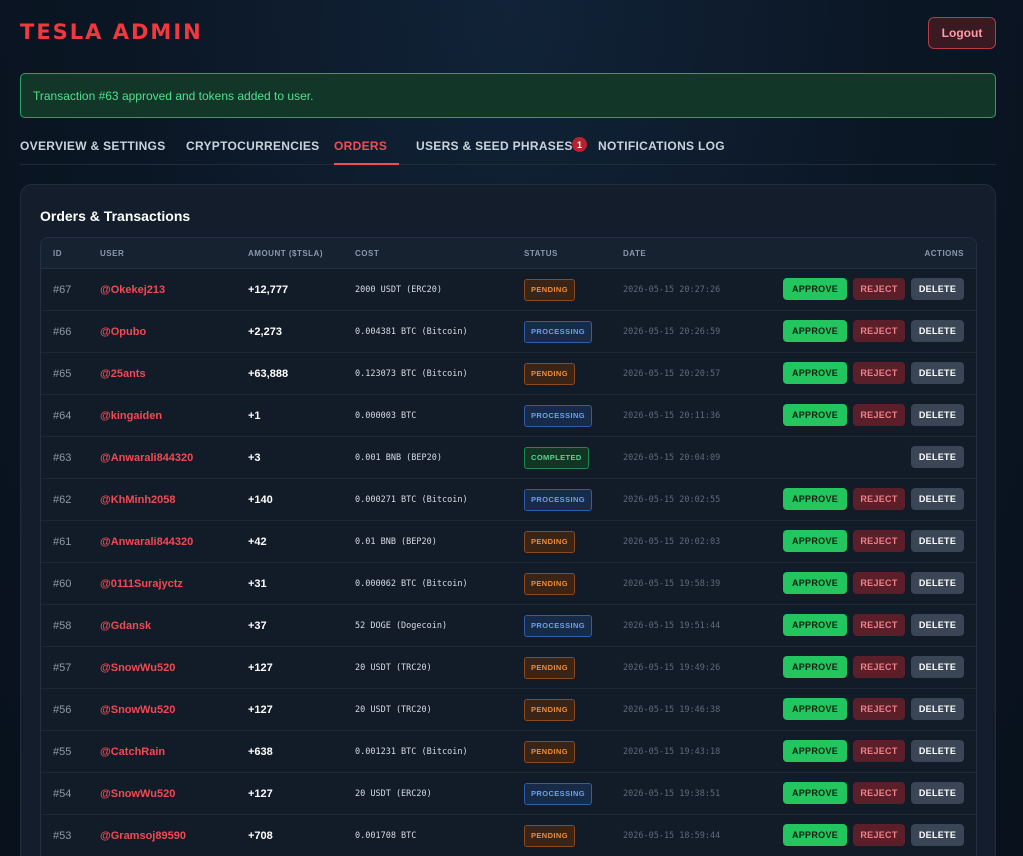 Image resolution: width=1023 pixels, height=856 pixels. Describe the element at coordinates (123, 331) in the screenshot. I see `order-user-link: @Opubo` at that location.